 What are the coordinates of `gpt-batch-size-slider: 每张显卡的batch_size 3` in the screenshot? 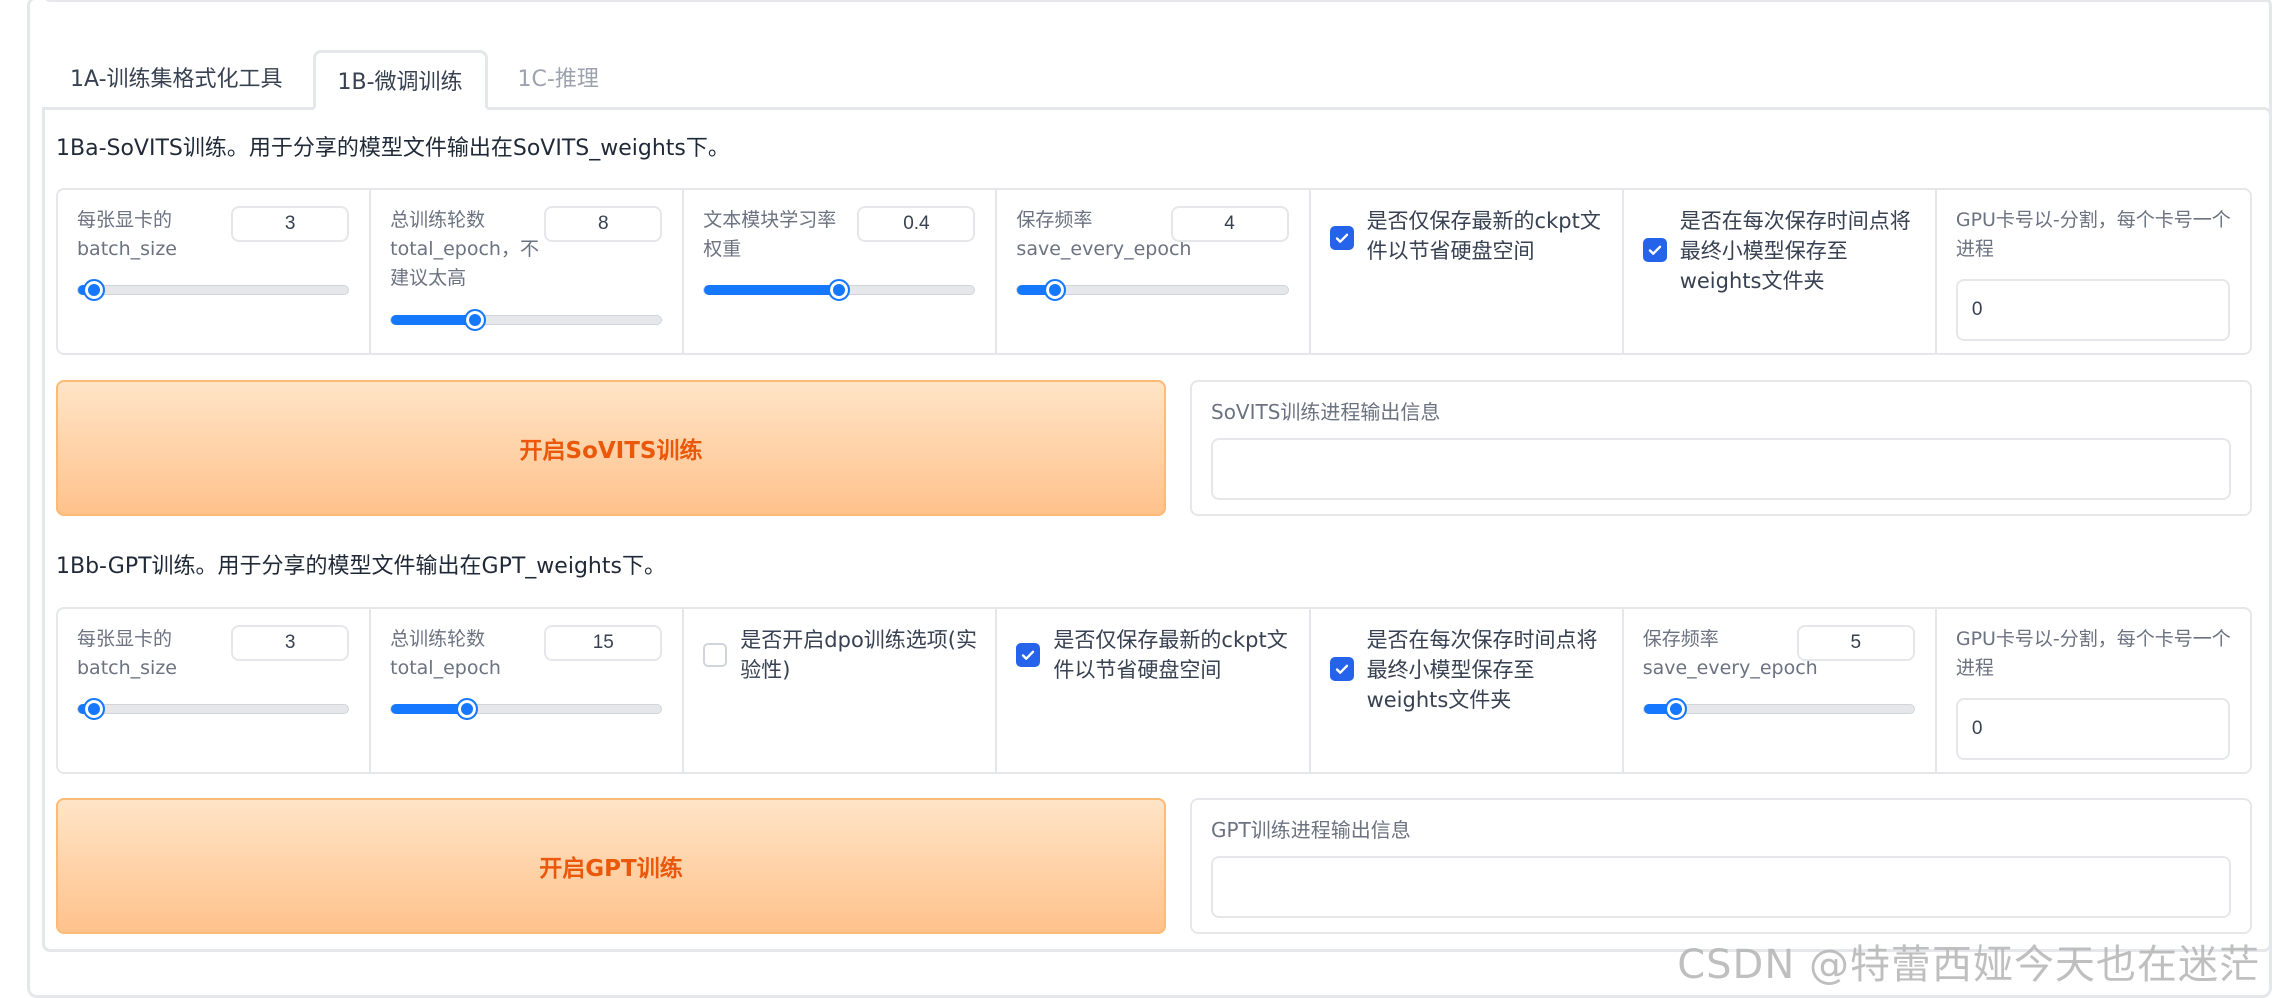 It's located at (215, 690).